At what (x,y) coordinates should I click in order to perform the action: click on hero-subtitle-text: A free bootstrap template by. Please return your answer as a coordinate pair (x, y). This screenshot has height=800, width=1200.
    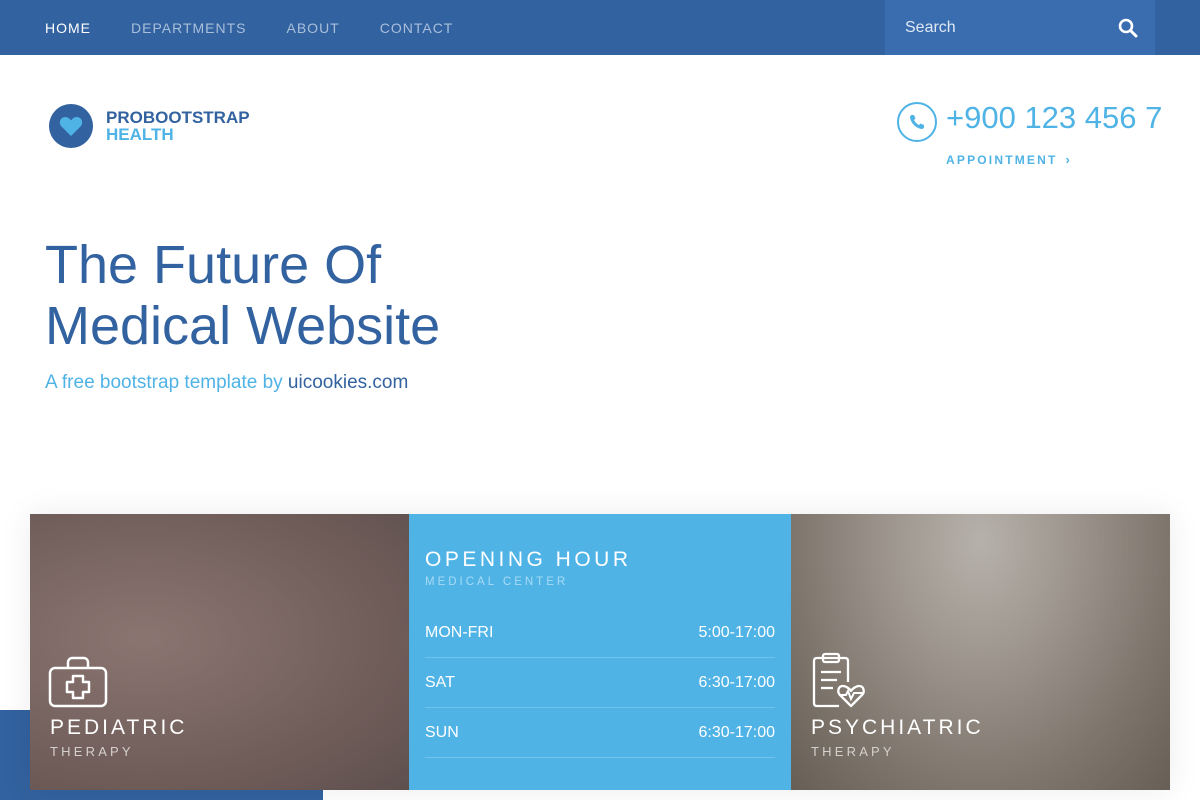
    Looking at the image, I should click on (166, 382).